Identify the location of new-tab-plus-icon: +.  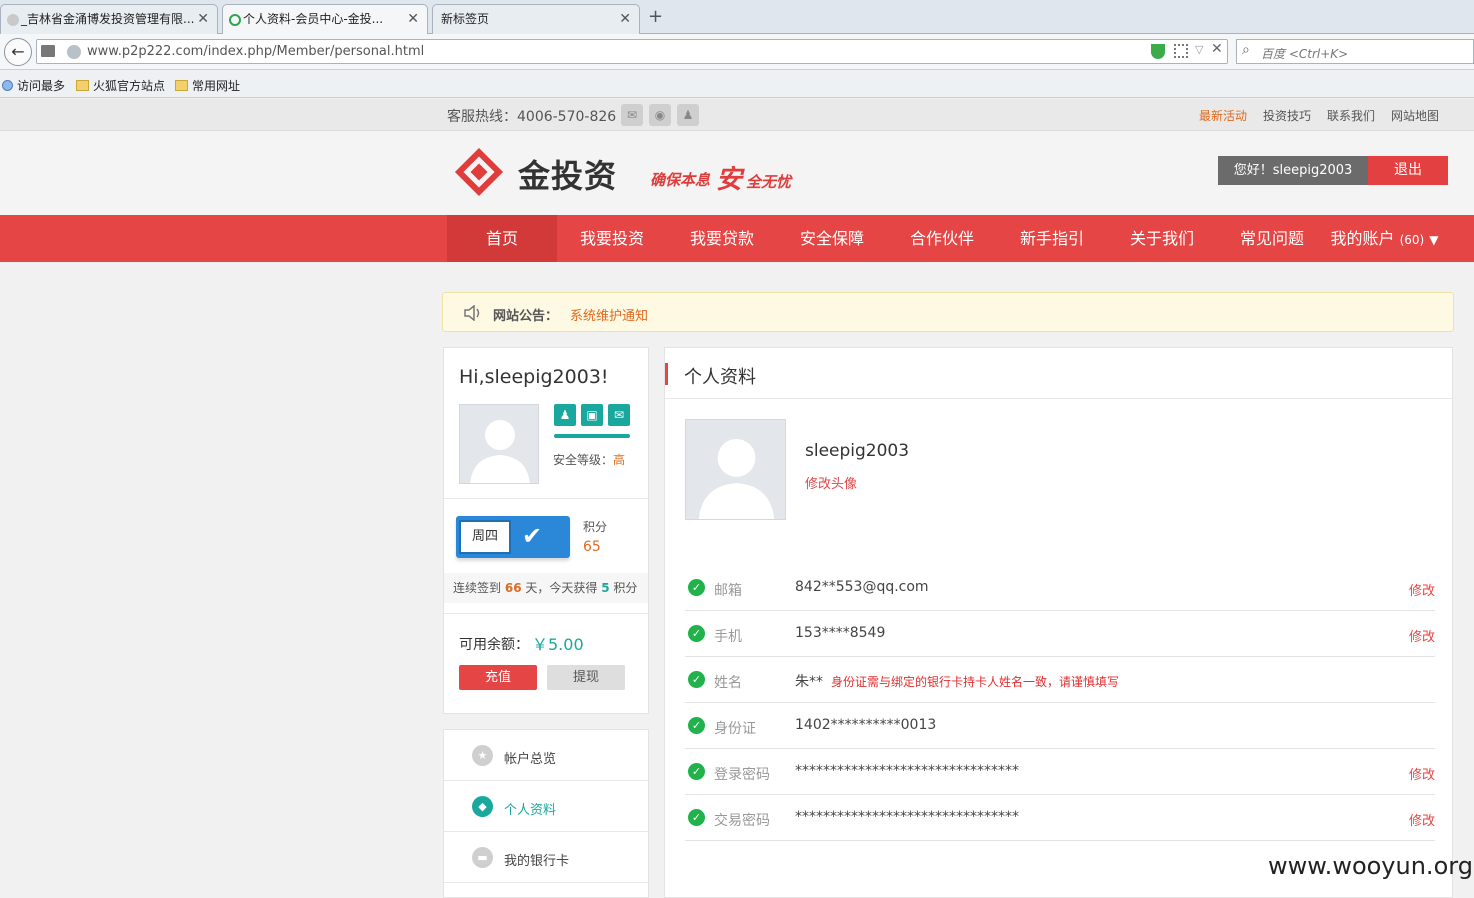
(655, 16).